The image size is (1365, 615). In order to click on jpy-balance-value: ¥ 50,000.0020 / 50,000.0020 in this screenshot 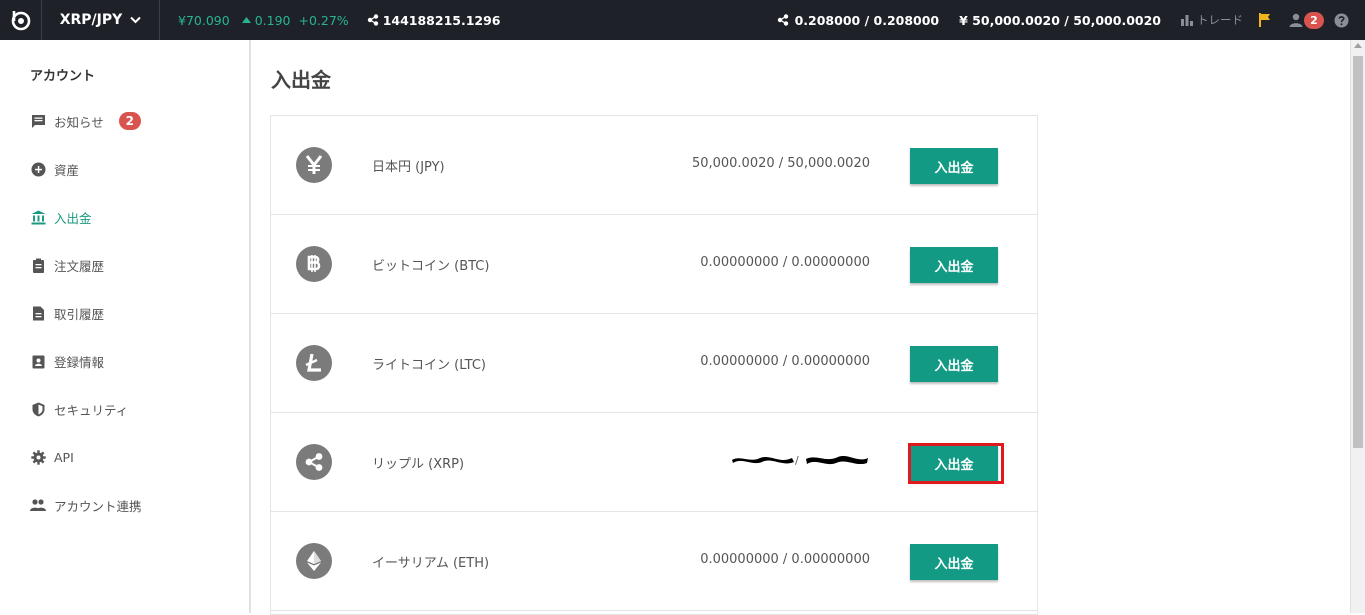, I will do `click(1060, 20)`.